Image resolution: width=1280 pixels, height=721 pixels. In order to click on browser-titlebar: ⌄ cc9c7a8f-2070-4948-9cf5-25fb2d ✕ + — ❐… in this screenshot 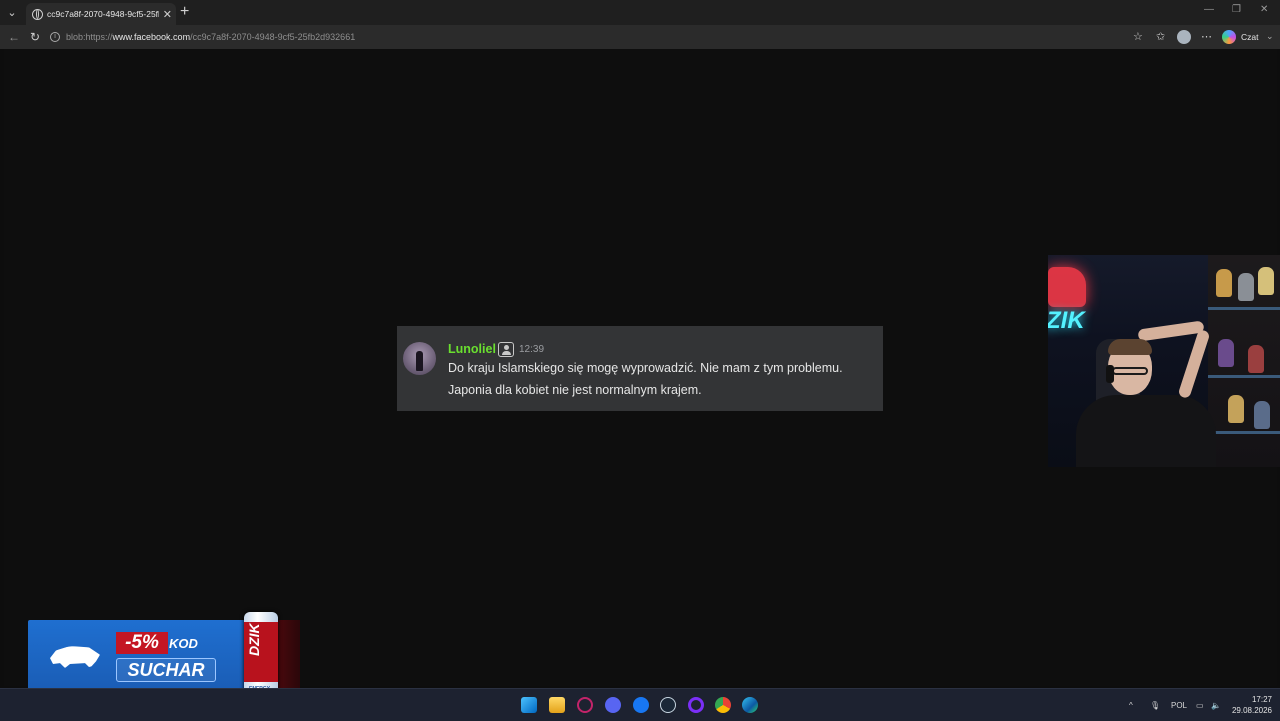, I will do `click(640, 12)`.